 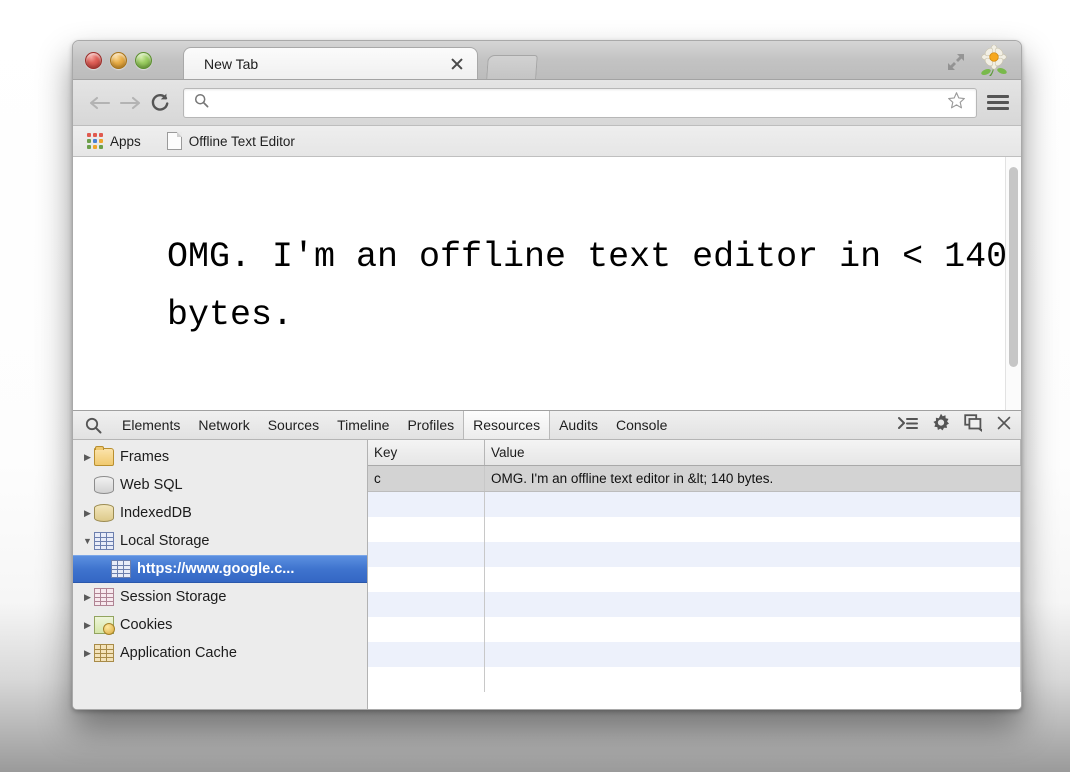 I want to click on tree-item-local-storage: ▼ Local Storage, so click(x=220, y=541).